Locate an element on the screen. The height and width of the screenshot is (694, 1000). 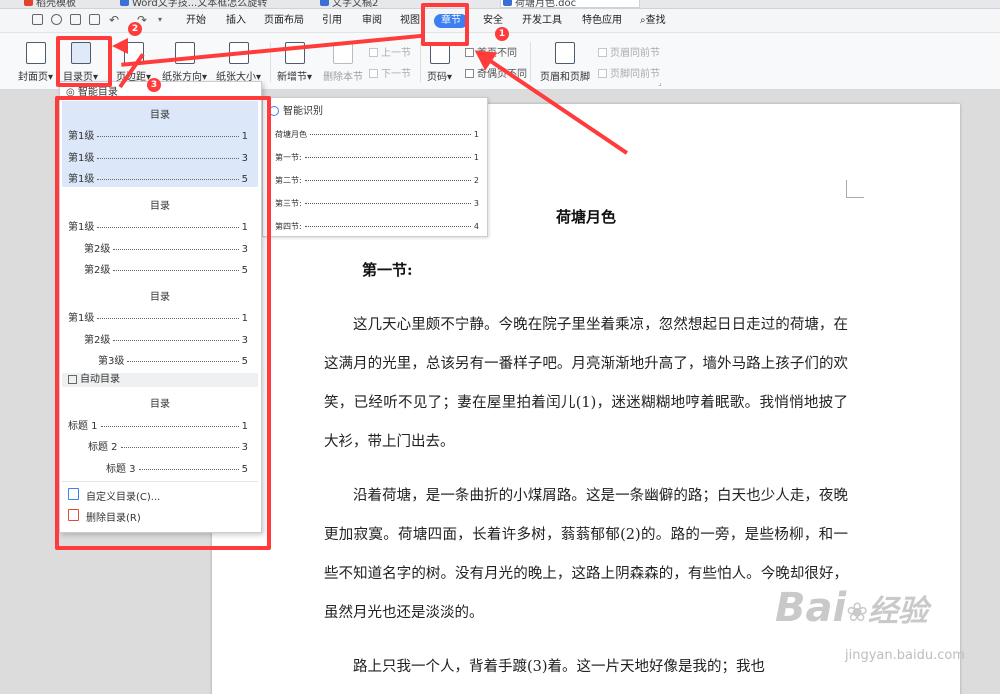
header-same-as-previous-checkbox: 页眉同前节 is located at coordinates (629, 51).